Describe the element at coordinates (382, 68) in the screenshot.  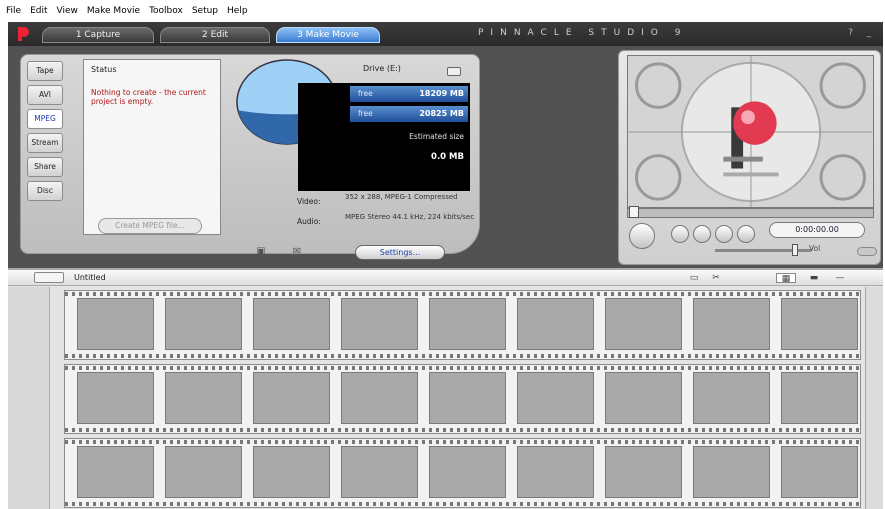
I see `drive-label: Drive (E:)` at that location.